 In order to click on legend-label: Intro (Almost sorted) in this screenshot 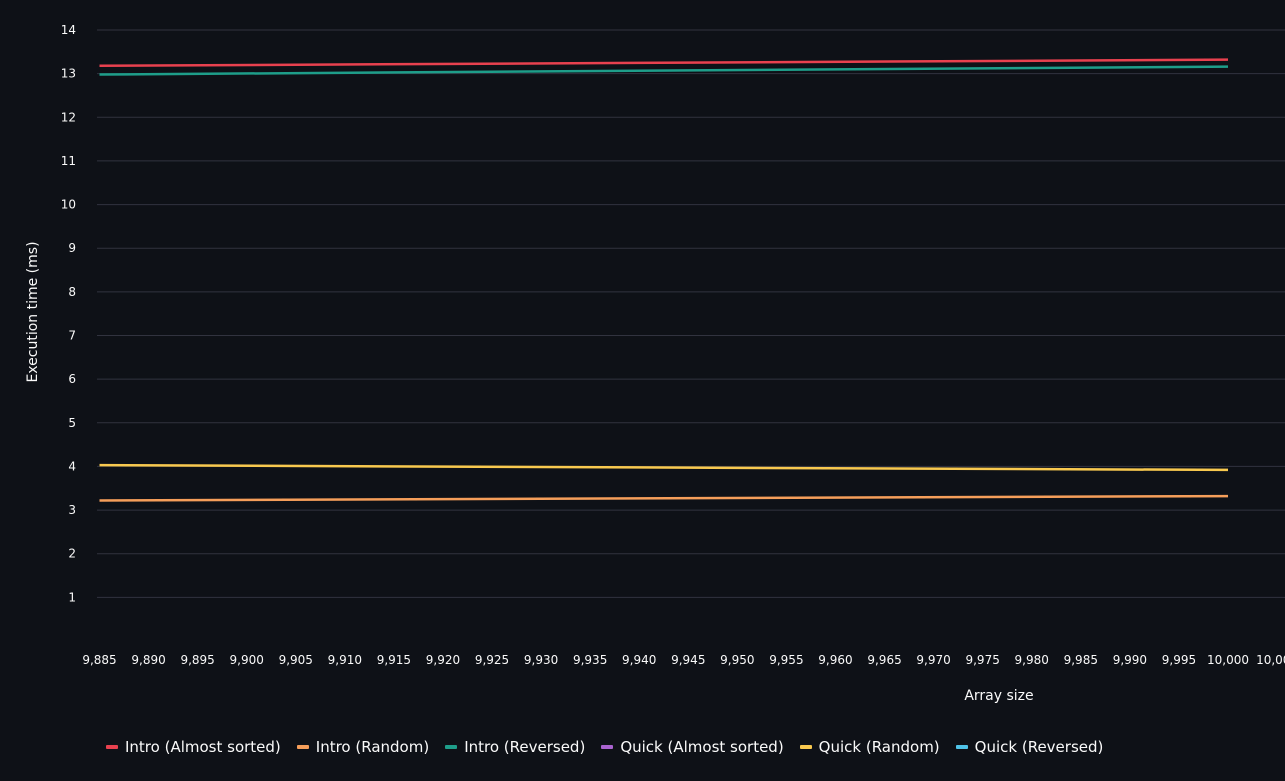, I will do `click(203, 747)`.